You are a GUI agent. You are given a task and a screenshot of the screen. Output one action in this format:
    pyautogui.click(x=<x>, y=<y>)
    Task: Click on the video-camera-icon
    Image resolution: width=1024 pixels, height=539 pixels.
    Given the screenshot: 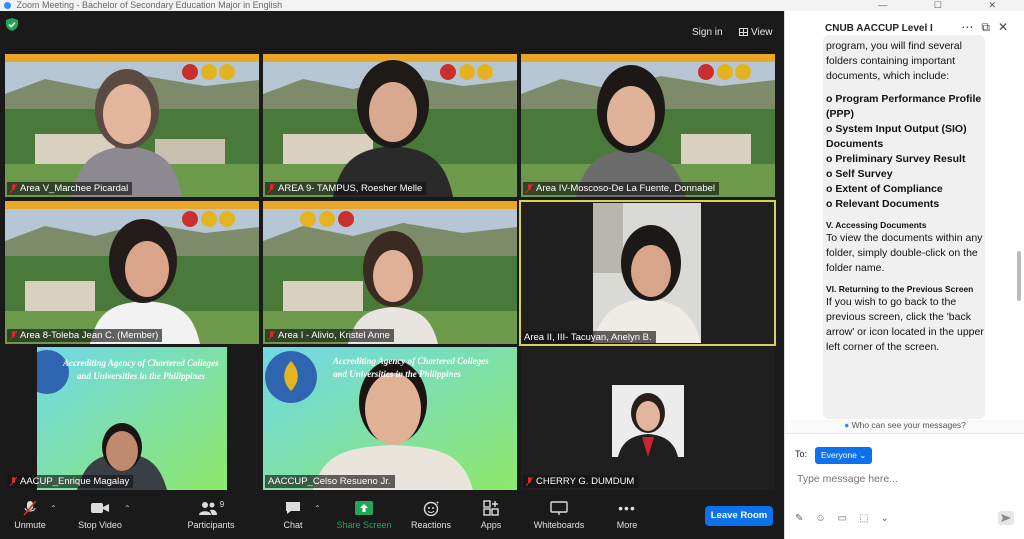 What is the action you would take?
    pyautogui.click(x=100, y=508)
    